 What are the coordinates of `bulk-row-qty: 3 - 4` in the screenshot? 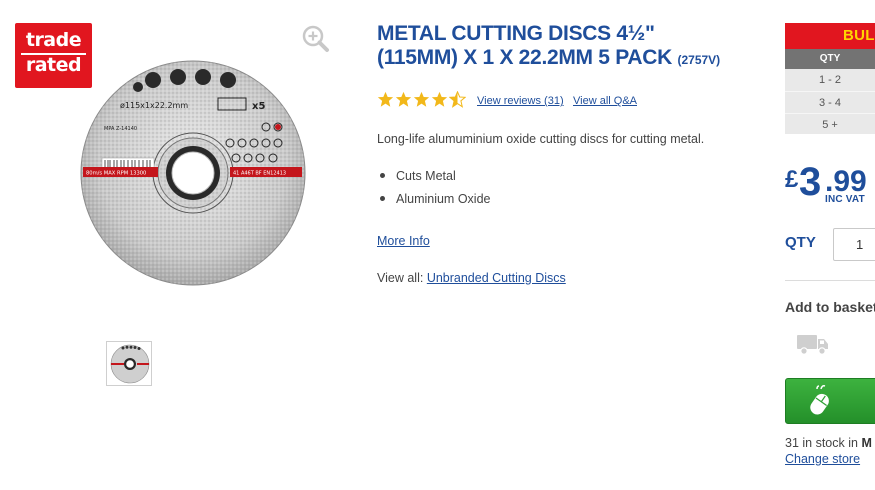 It's located at (829, 103).